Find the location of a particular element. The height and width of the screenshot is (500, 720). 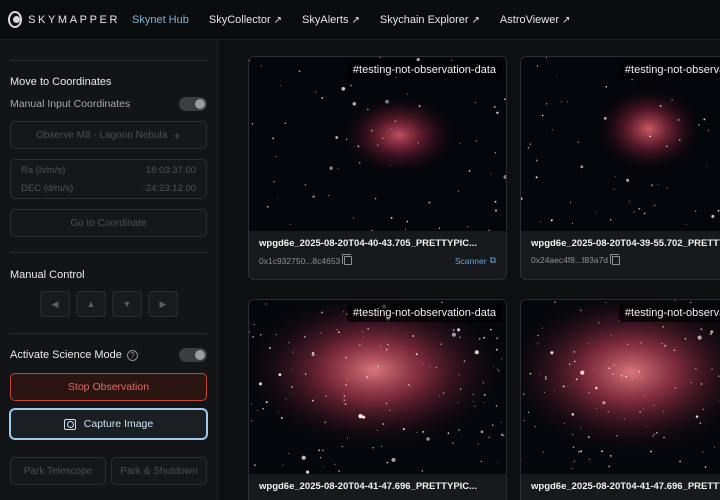

move-to-coordinates-title: Move to Coordinates is located at coordinates (61, 82).